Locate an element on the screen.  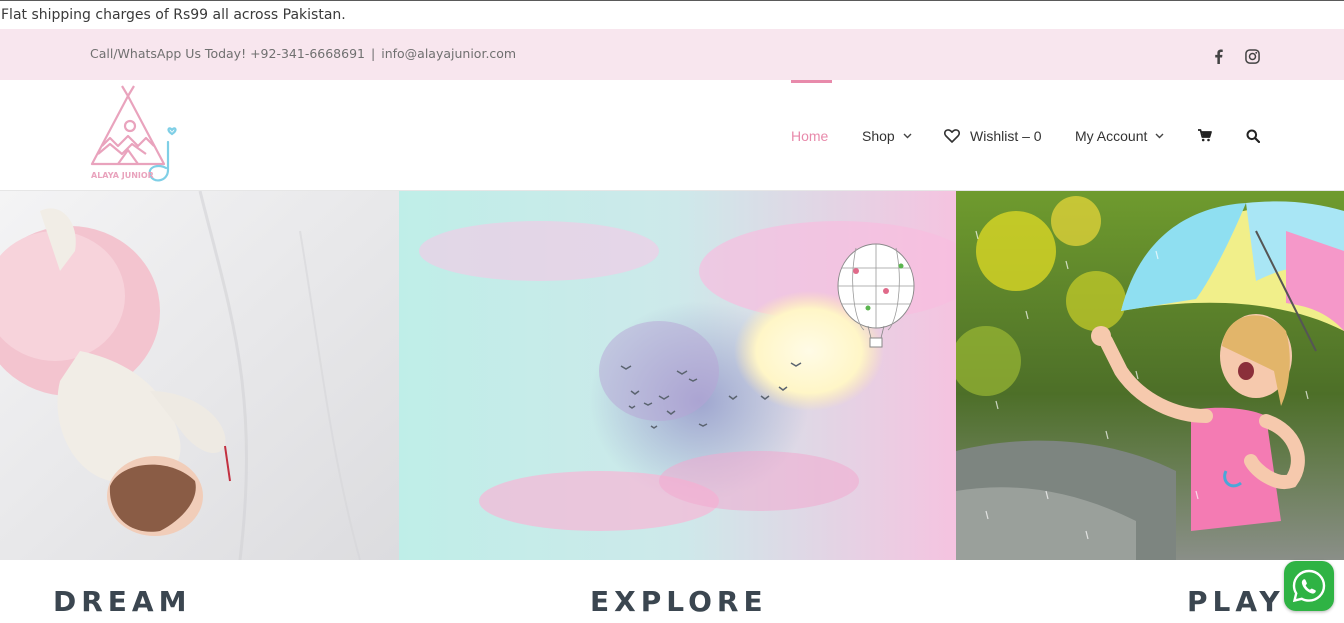
active-nav-indicator is located at coordinates (811, 81).